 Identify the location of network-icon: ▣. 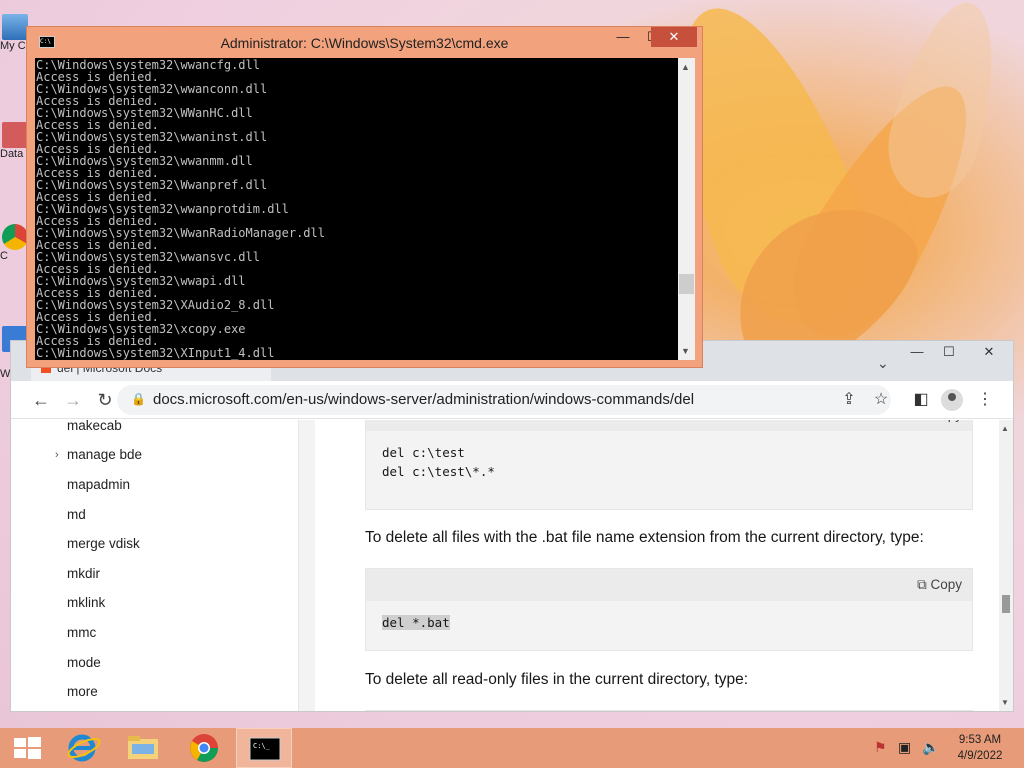
(904, 747).